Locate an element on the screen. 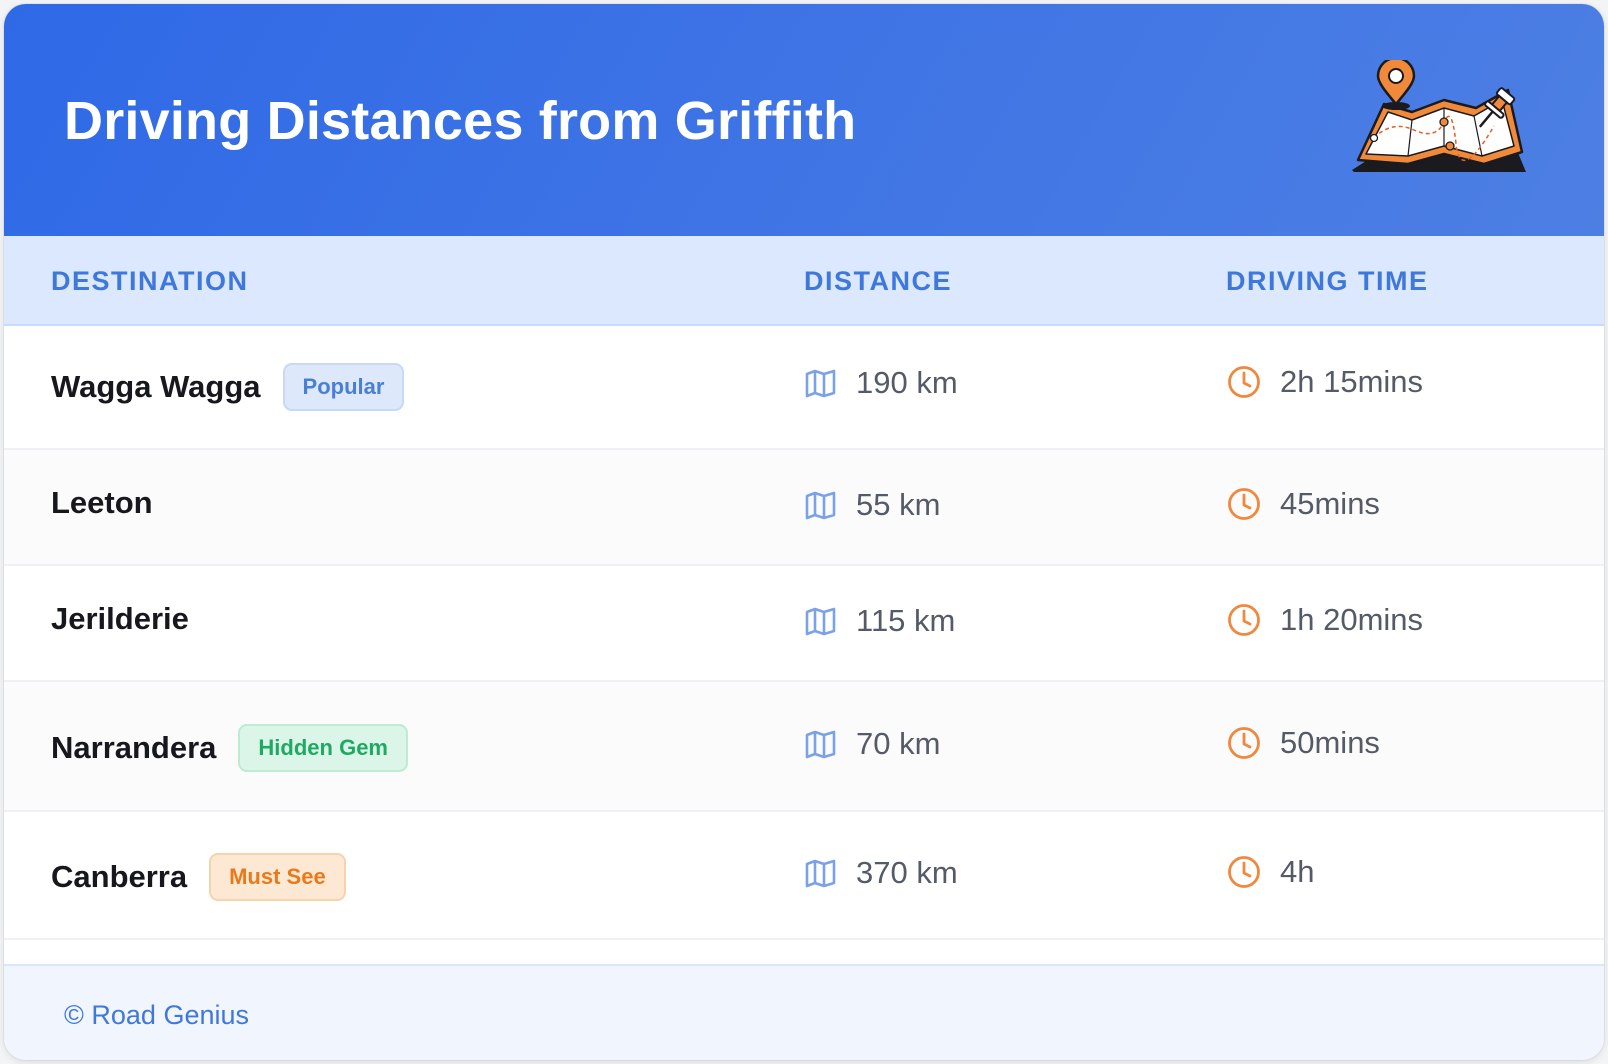 This screenshot has width=1608, height=1064. destination-name: Wagga Wagga is located at coordinates (156, 386).